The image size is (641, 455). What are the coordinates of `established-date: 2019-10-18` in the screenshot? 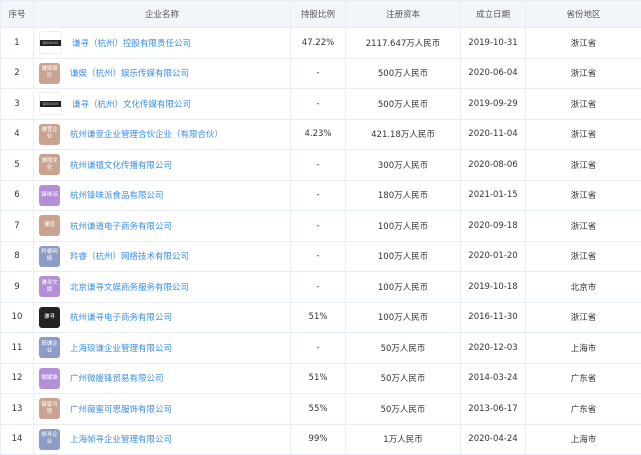 It's located at (493, 287).